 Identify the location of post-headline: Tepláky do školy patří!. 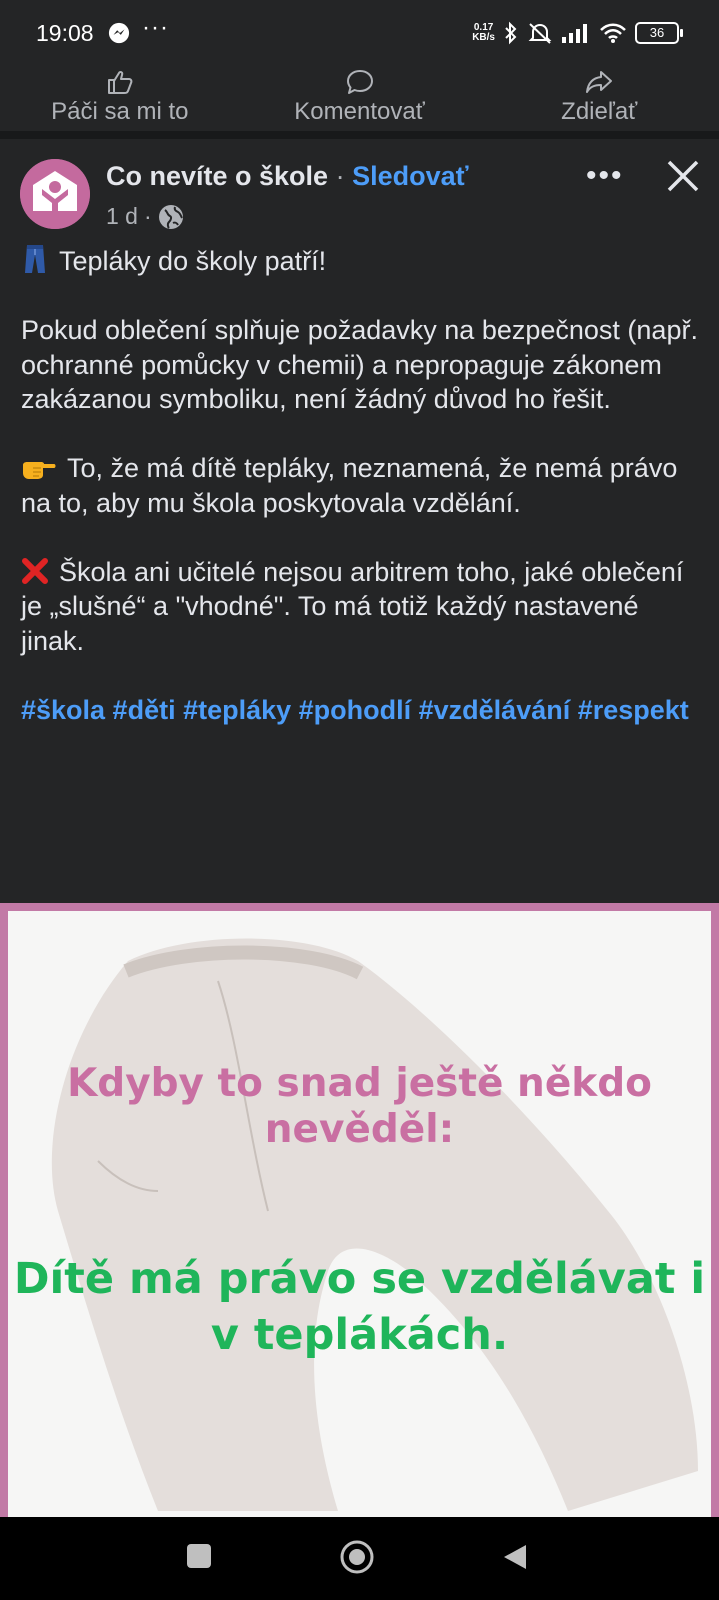
(193, 261).